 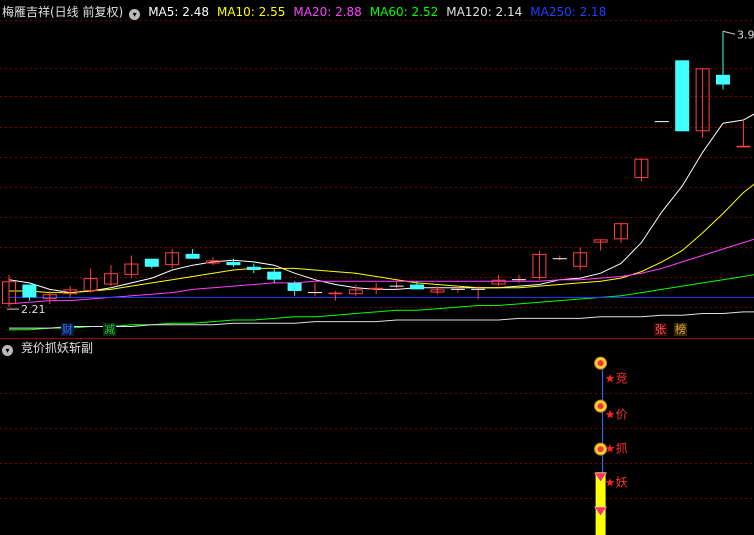 I want to click on signal-label: 妖, so click(x=622, y=482).